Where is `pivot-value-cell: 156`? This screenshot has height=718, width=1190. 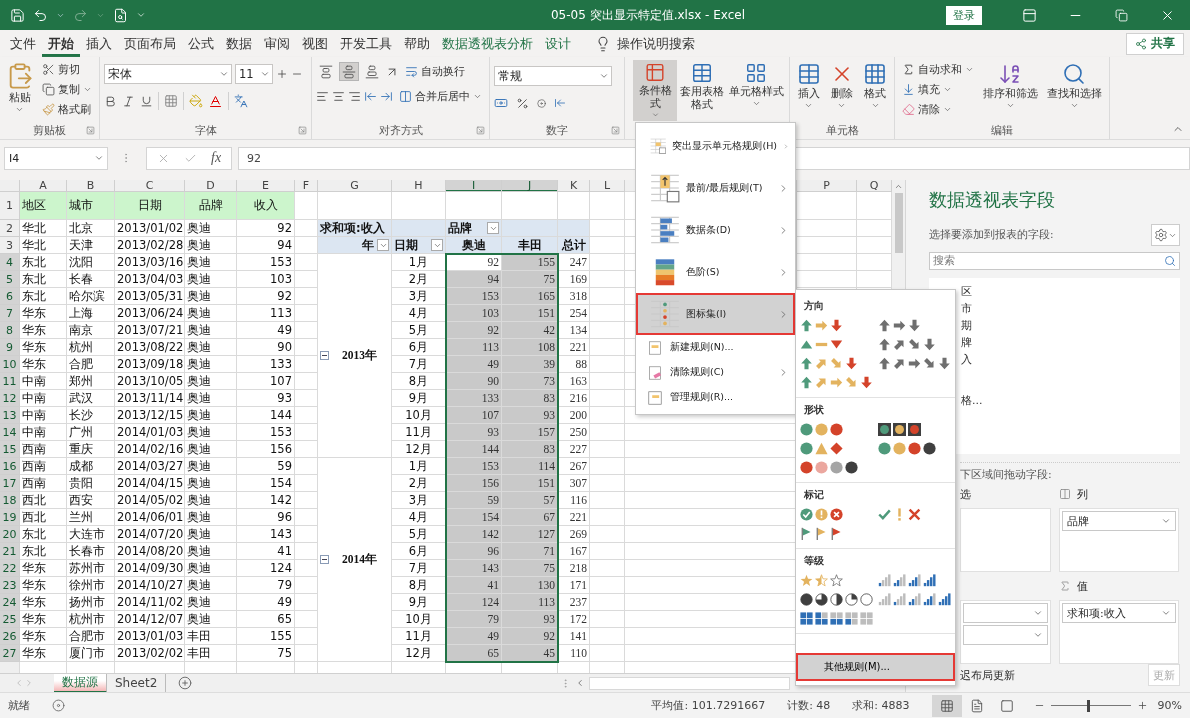
pivot-value-cell: 156 is located at coordinates (474, 483).